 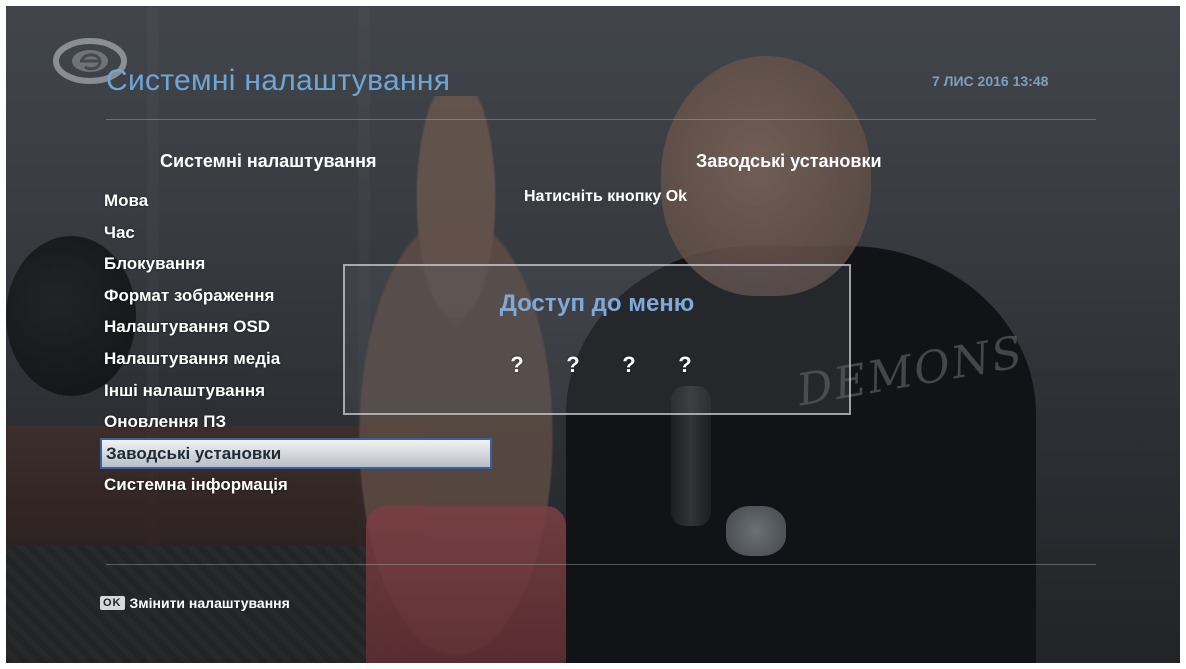 I want to click on menu-item-9: Заводські установки, so click(x=296, y=453).